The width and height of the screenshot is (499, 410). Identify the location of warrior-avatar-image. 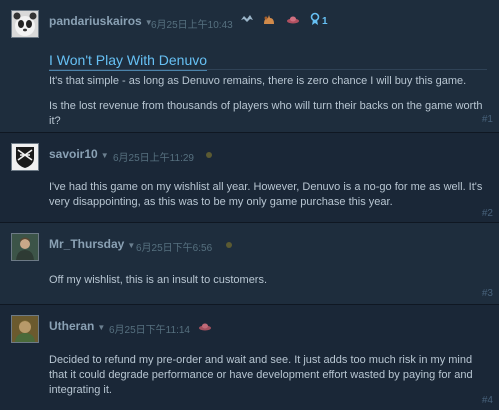
(25, 329).